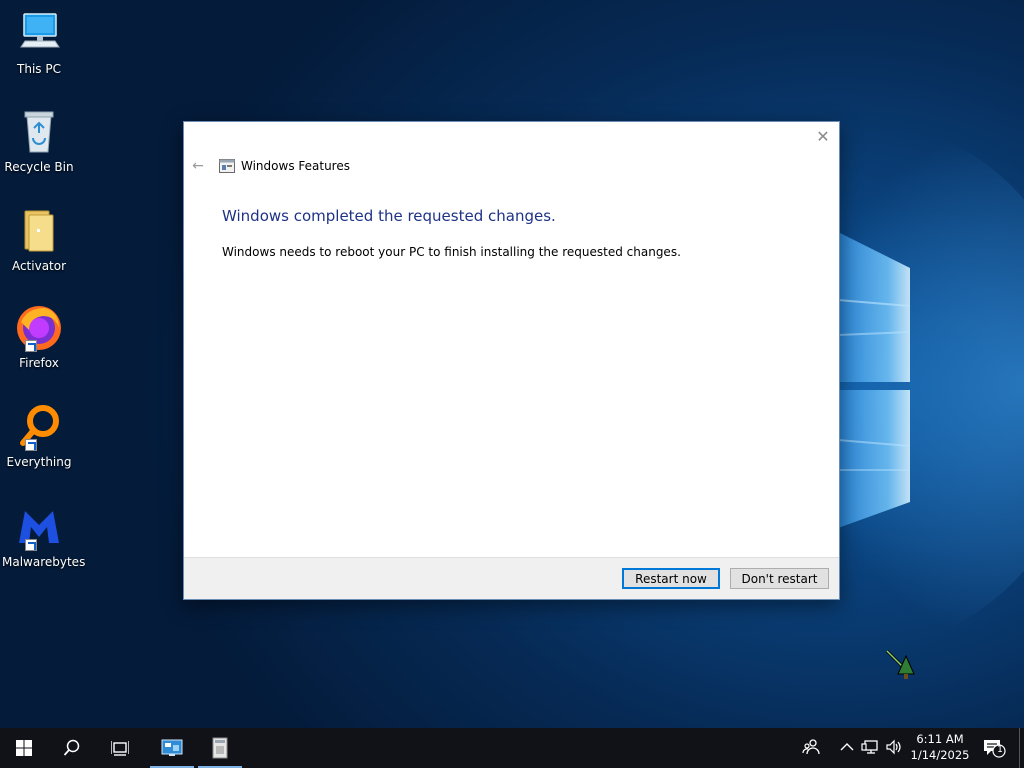 The width and height of the screenshot is (1024, 768). Describe the element at coordinates (671, 578) in the screenshot. I see `restart-now-button: Restart now` at that location.